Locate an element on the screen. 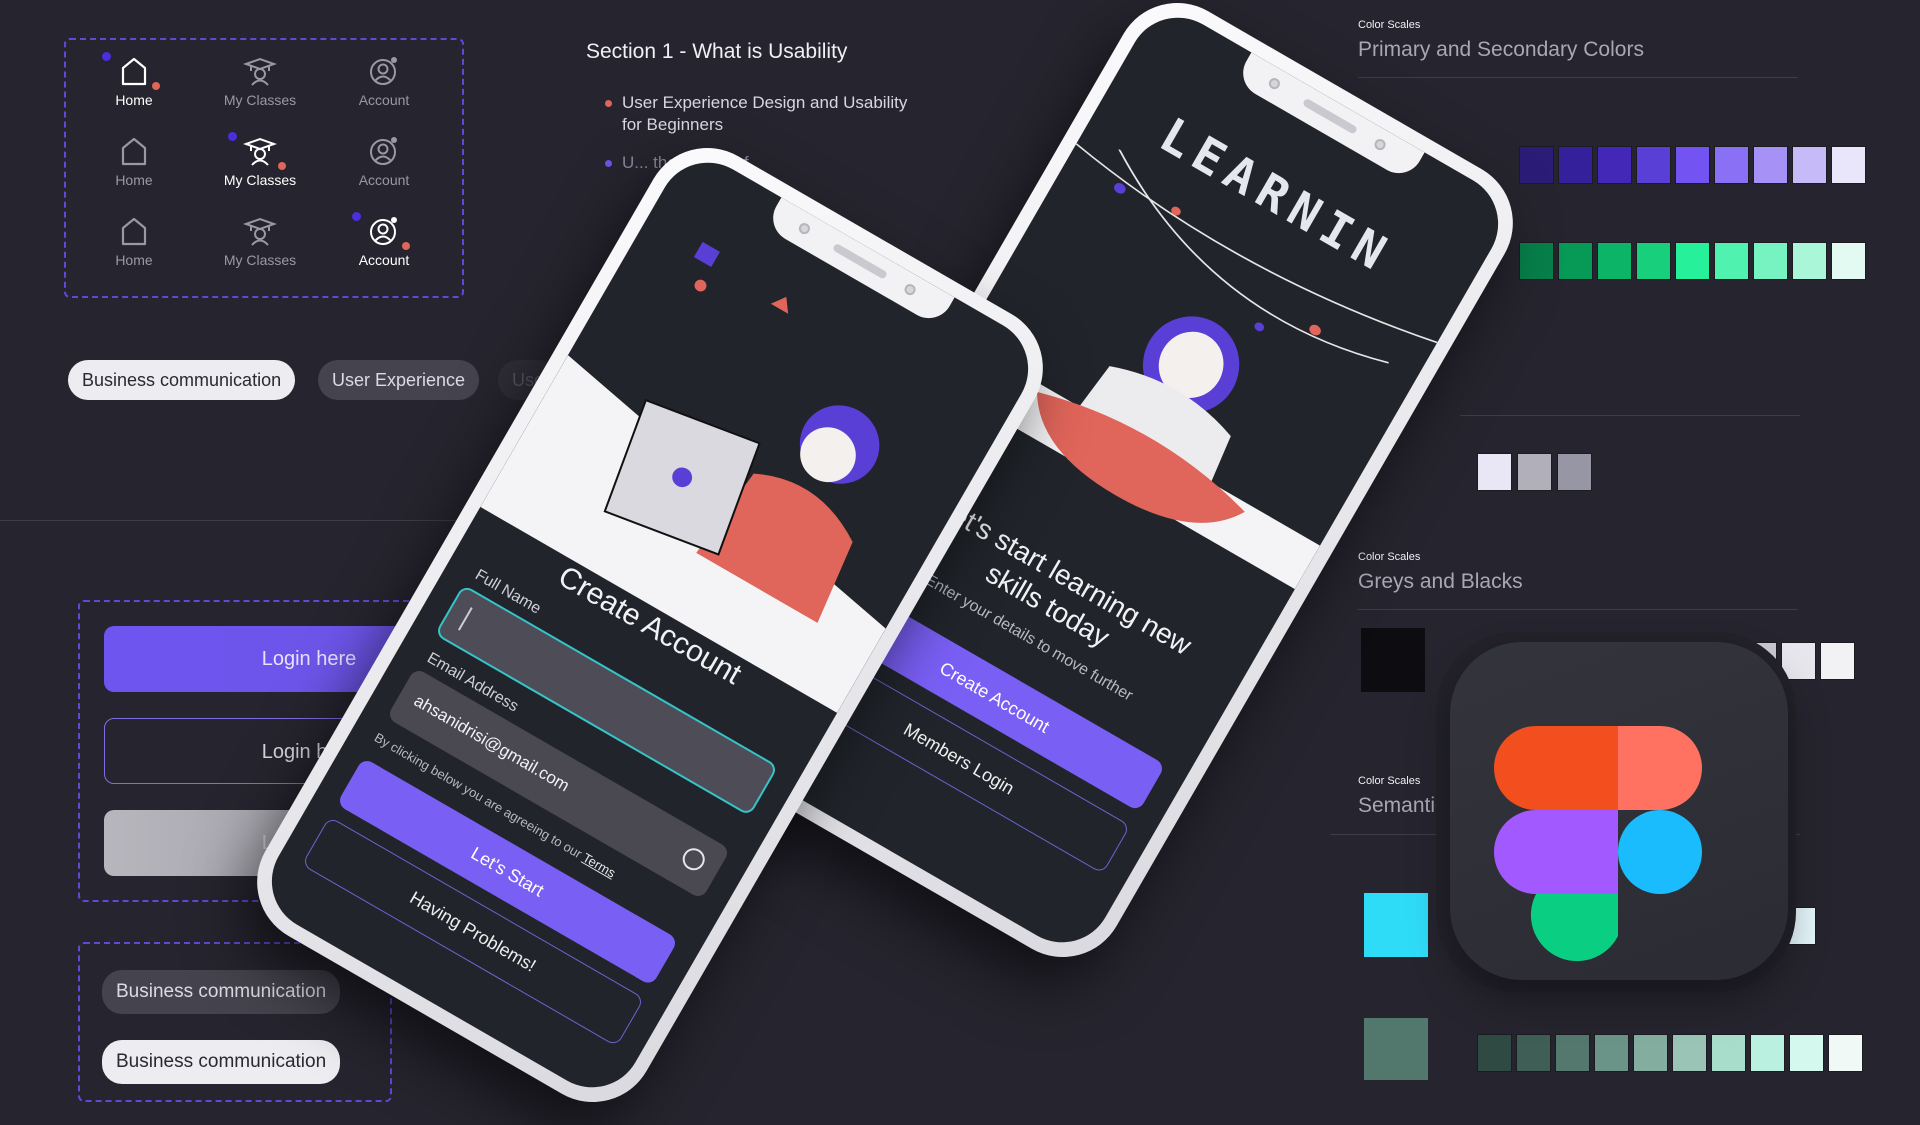 The width and height of the screenshot is (1920, 1125). swatch-black-base is located at coordinates (1393, 660).